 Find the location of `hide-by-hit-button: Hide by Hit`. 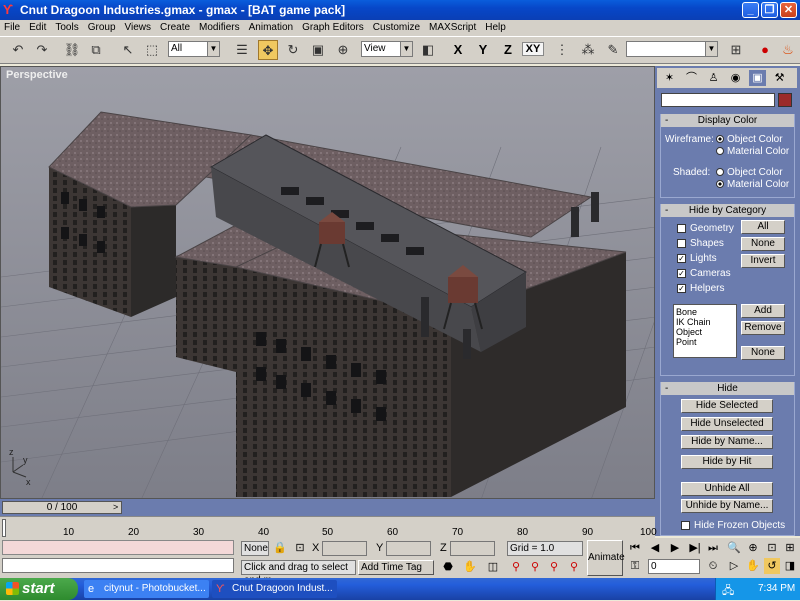

hide-by-hit-button: Hide by Hit is located at coordinates (727, 462).